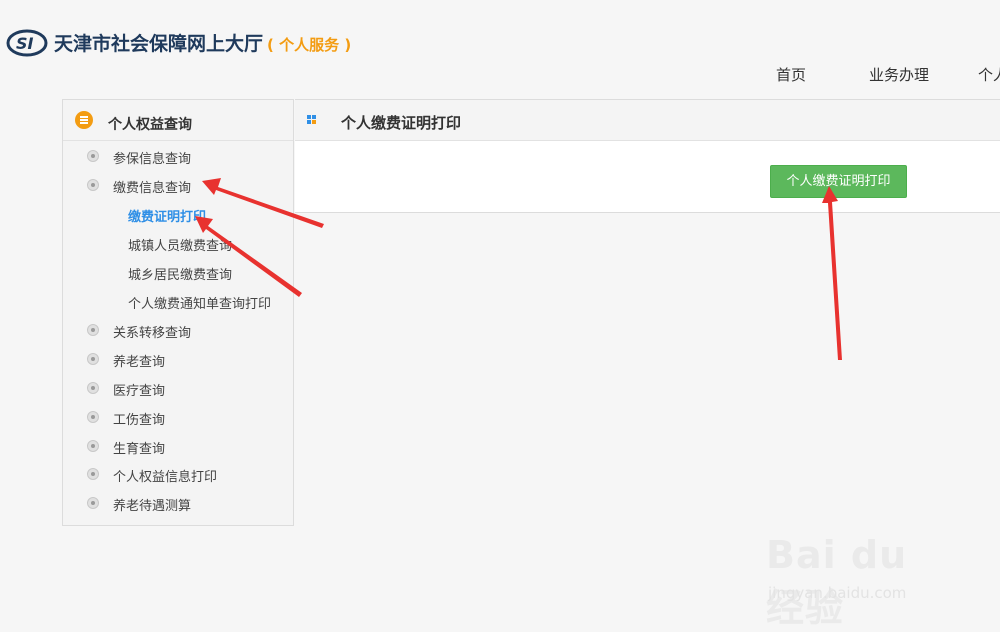 The height and width of the screenshot is (632, 1000). What do you see at coordinates (152, 188) in the screenshot?
I see `sidebar-item-label: 缴费信息查询` at bounding box center [152, 188].